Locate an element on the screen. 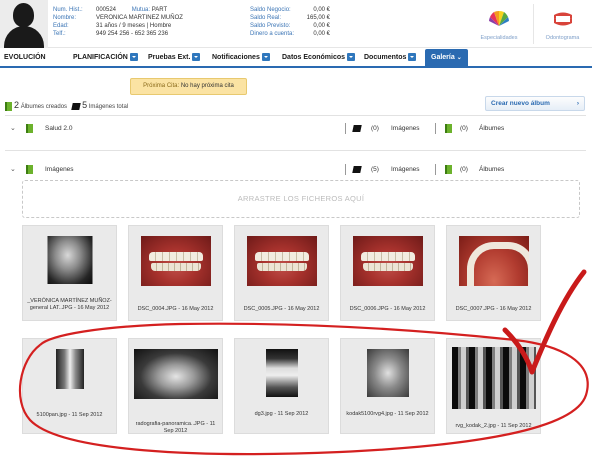  create-album-button: Crear nuevo álbum › is located at coordinates (535, 103).